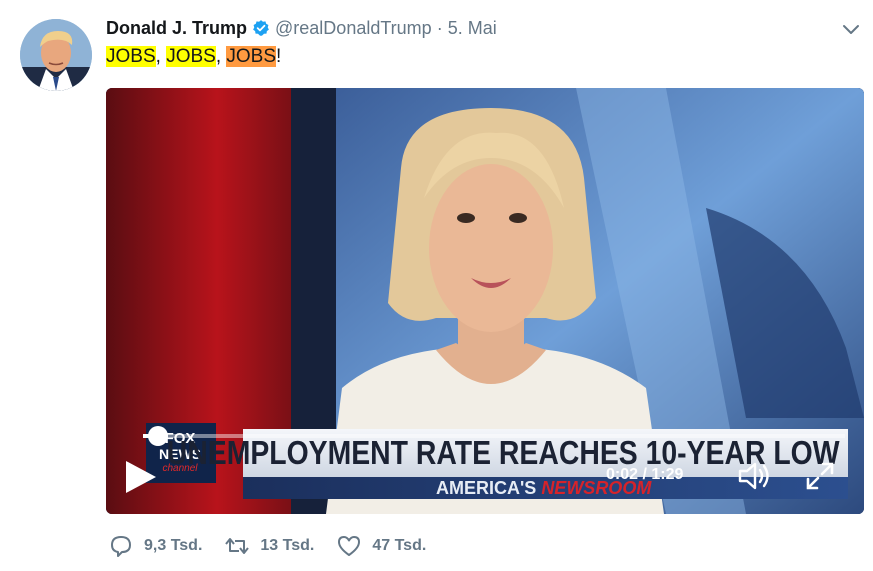 The width and height of the screenshot is (873, 571). What do you see at coordinates (121, 546) in the screenshot?
I see `reply-icon` at bounding box center [121, 546].